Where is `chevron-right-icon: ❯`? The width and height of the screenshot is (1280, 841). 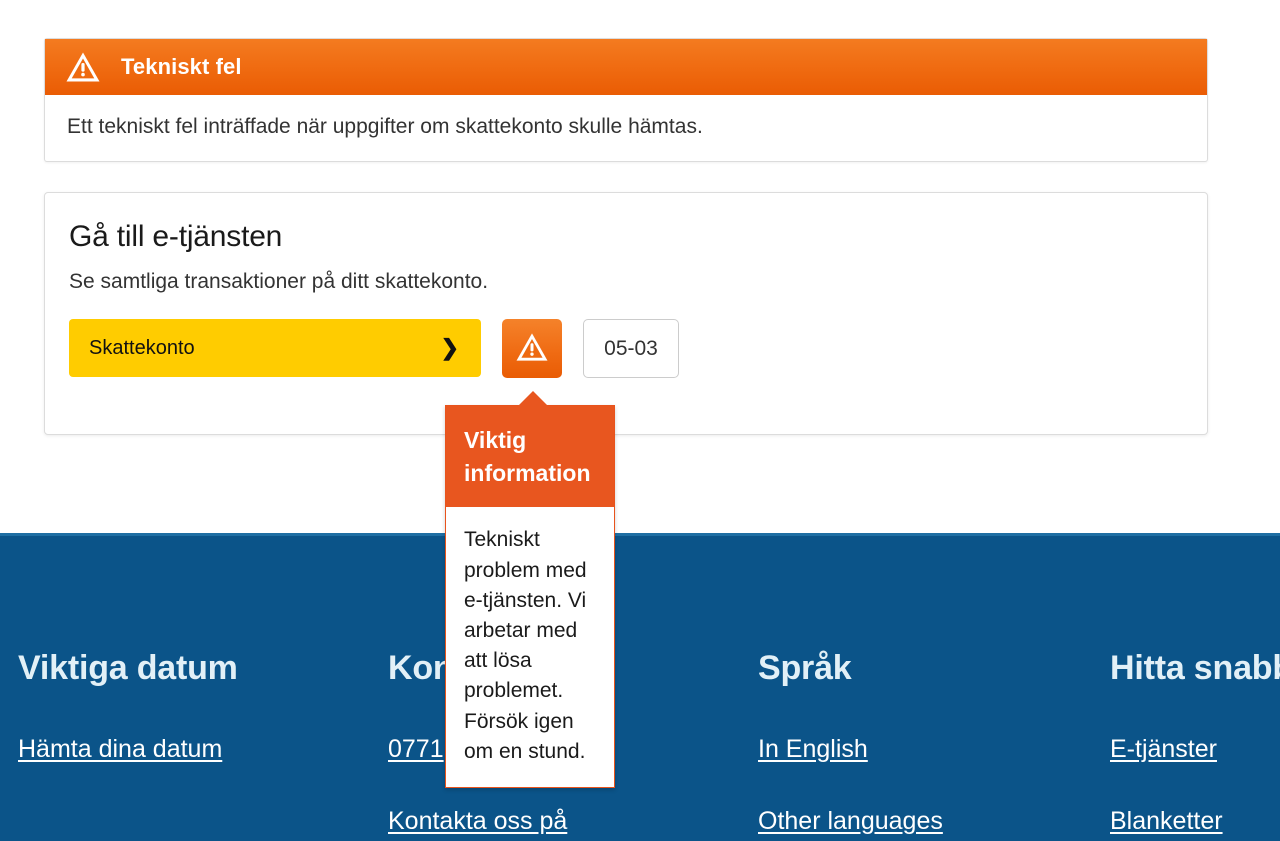
chevron-right-icon: ❯ is located at coordinates (449, 347).